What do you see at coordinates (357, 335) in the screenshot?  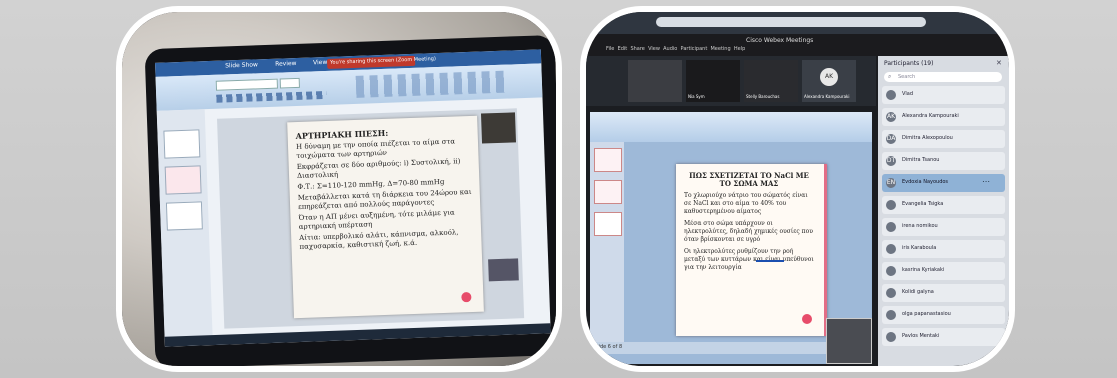 I see `taskbar` at bounding box center [357, 335].